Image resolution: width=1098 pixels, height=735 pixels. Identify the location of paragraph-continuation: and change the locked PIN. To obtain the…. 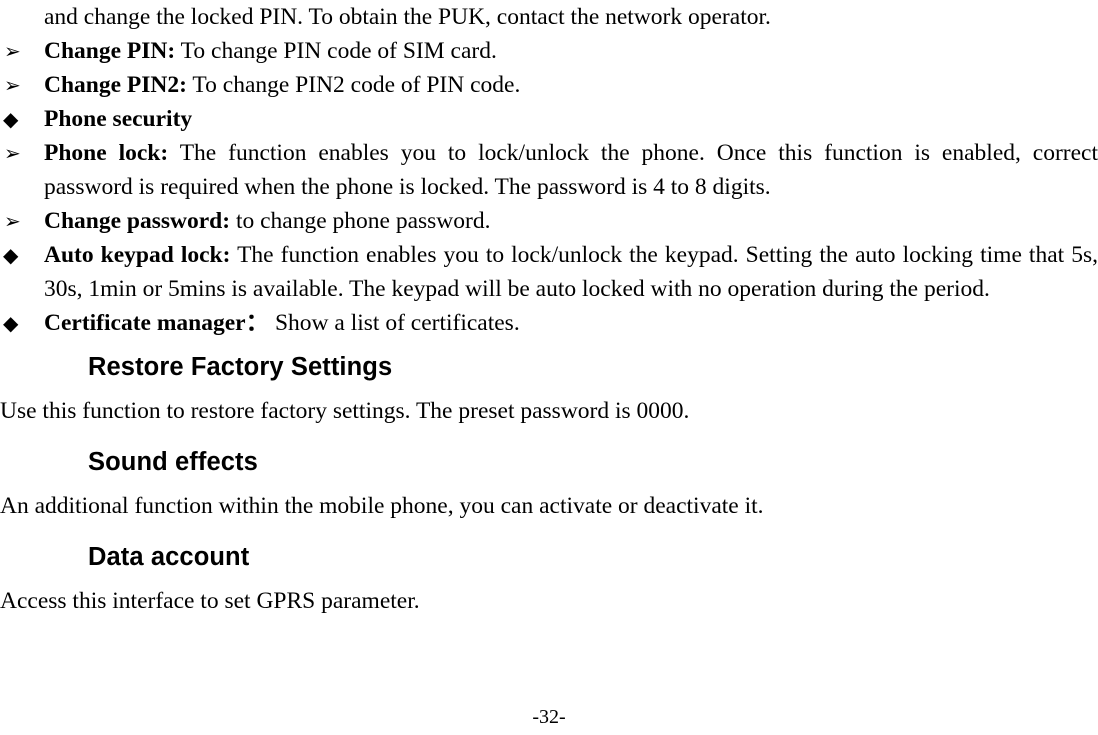
(407, 17).